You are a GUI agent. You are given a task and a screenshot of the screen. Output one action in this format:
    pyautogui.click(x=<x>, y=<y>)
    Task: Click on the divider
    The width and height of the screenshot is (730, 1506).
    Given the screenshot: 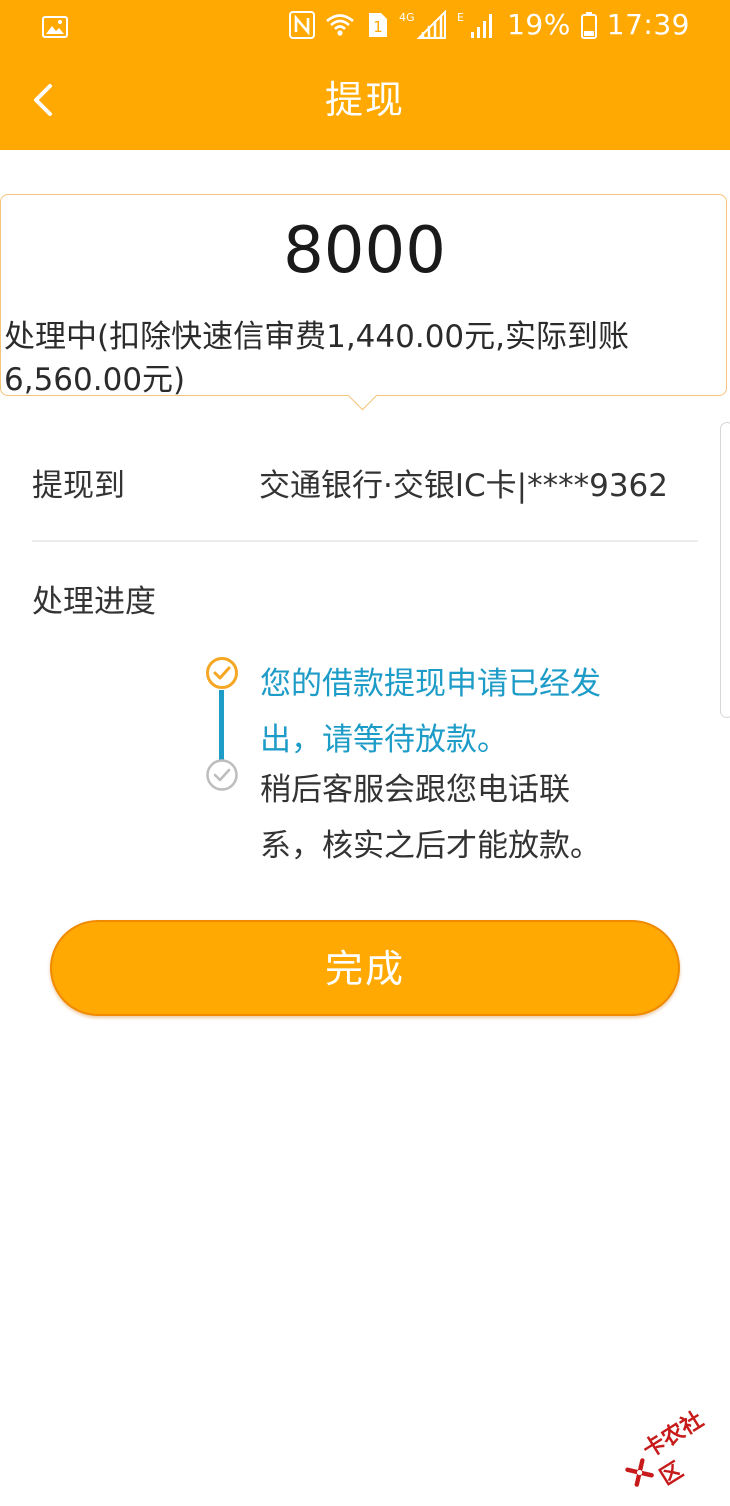 What is the action you would take?
    pyautogui.click(x=365, y=541)
    